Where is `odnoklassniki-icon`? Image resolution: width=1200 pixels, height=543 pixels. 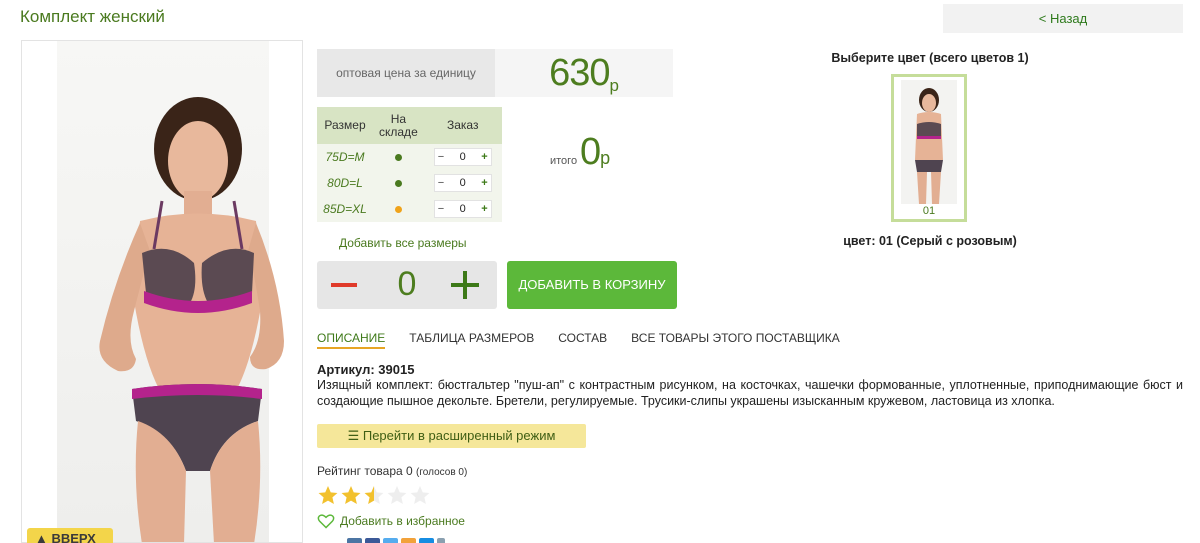
odnoklassniki-icon is located at coordinates (408, 540).